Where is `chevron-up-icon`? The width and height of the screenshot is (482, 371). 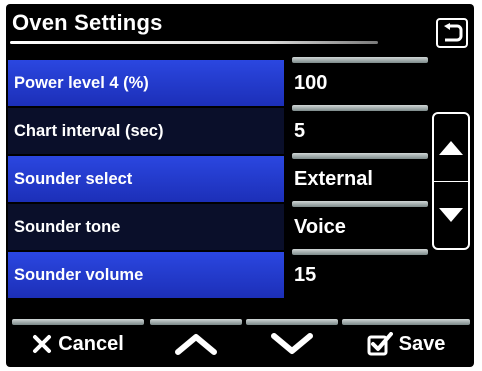 chevron-up-icon is located at coordinates (196, 344).